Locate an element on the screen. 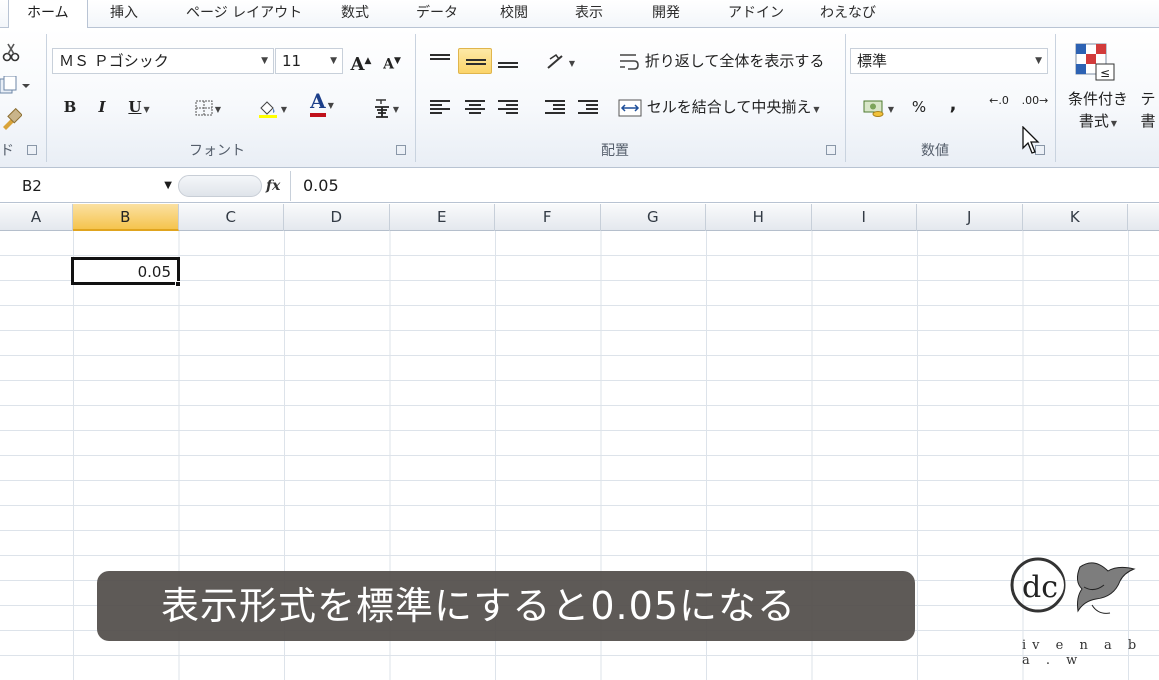  currency-icon is located at coordinates (873, 108).